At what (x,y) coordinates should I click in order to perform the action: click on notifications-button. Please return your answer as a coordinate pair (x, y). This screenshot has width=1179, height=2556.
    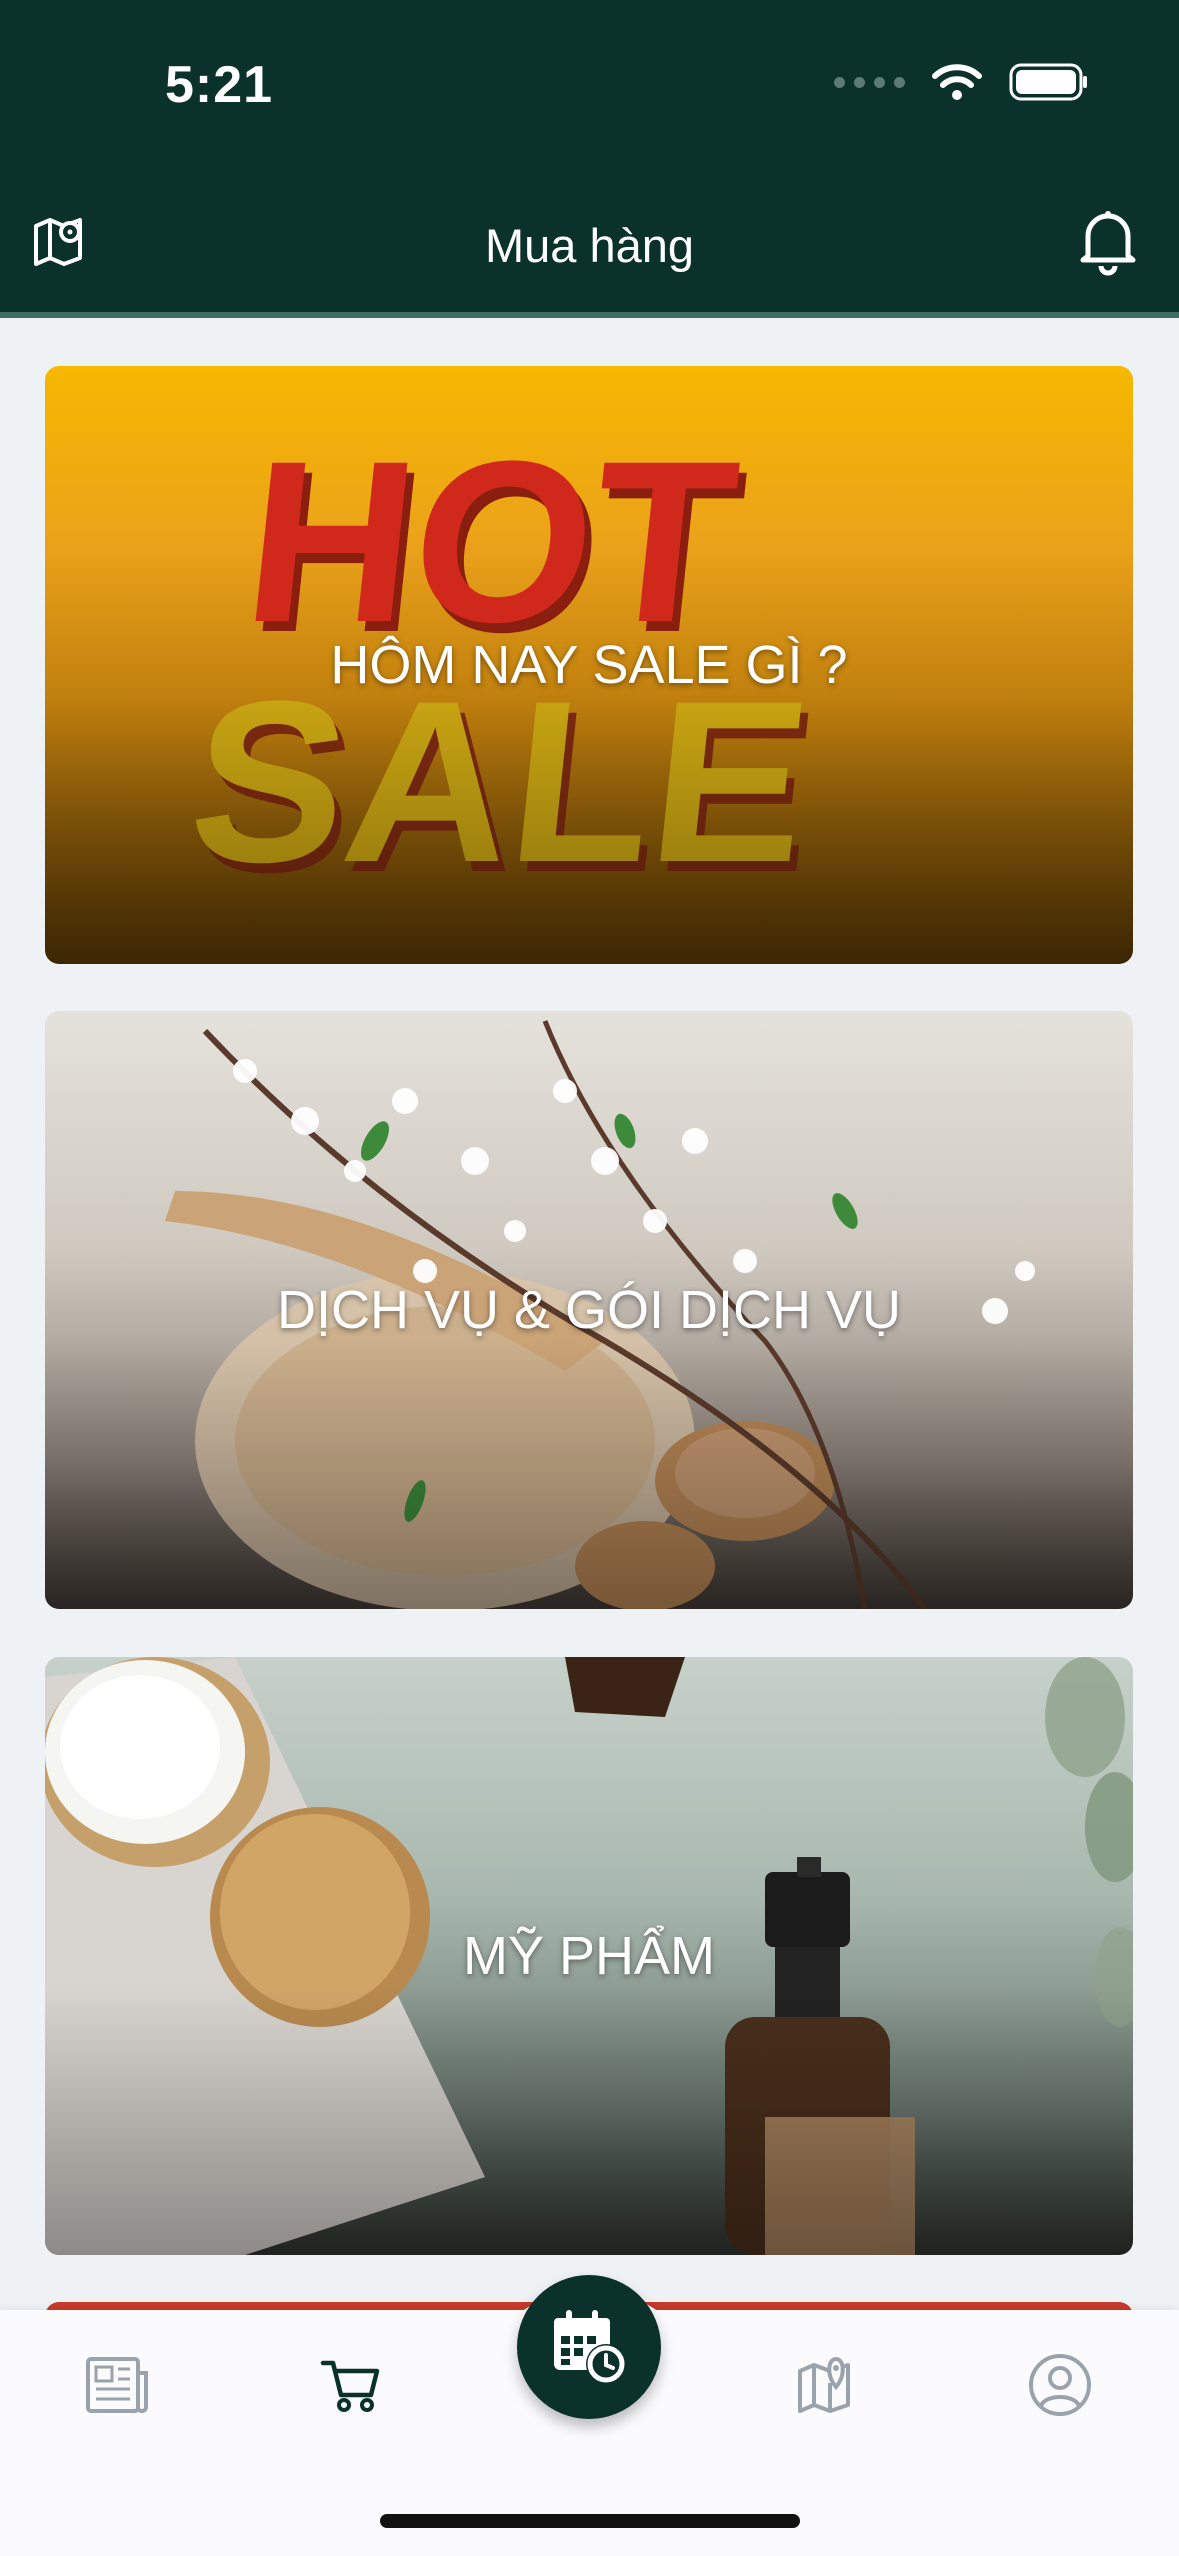
    Looking at the image, I should click on (1111, 244).